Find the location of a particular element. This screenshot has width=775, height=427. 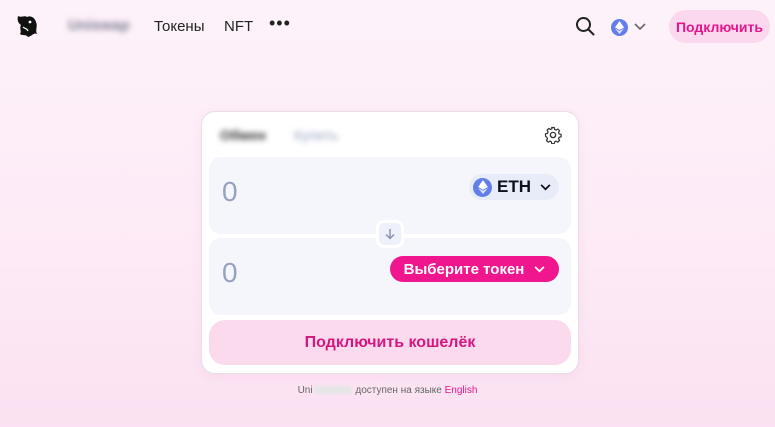

select-token-button: Выберите токен is located at coordinates (474, 269).